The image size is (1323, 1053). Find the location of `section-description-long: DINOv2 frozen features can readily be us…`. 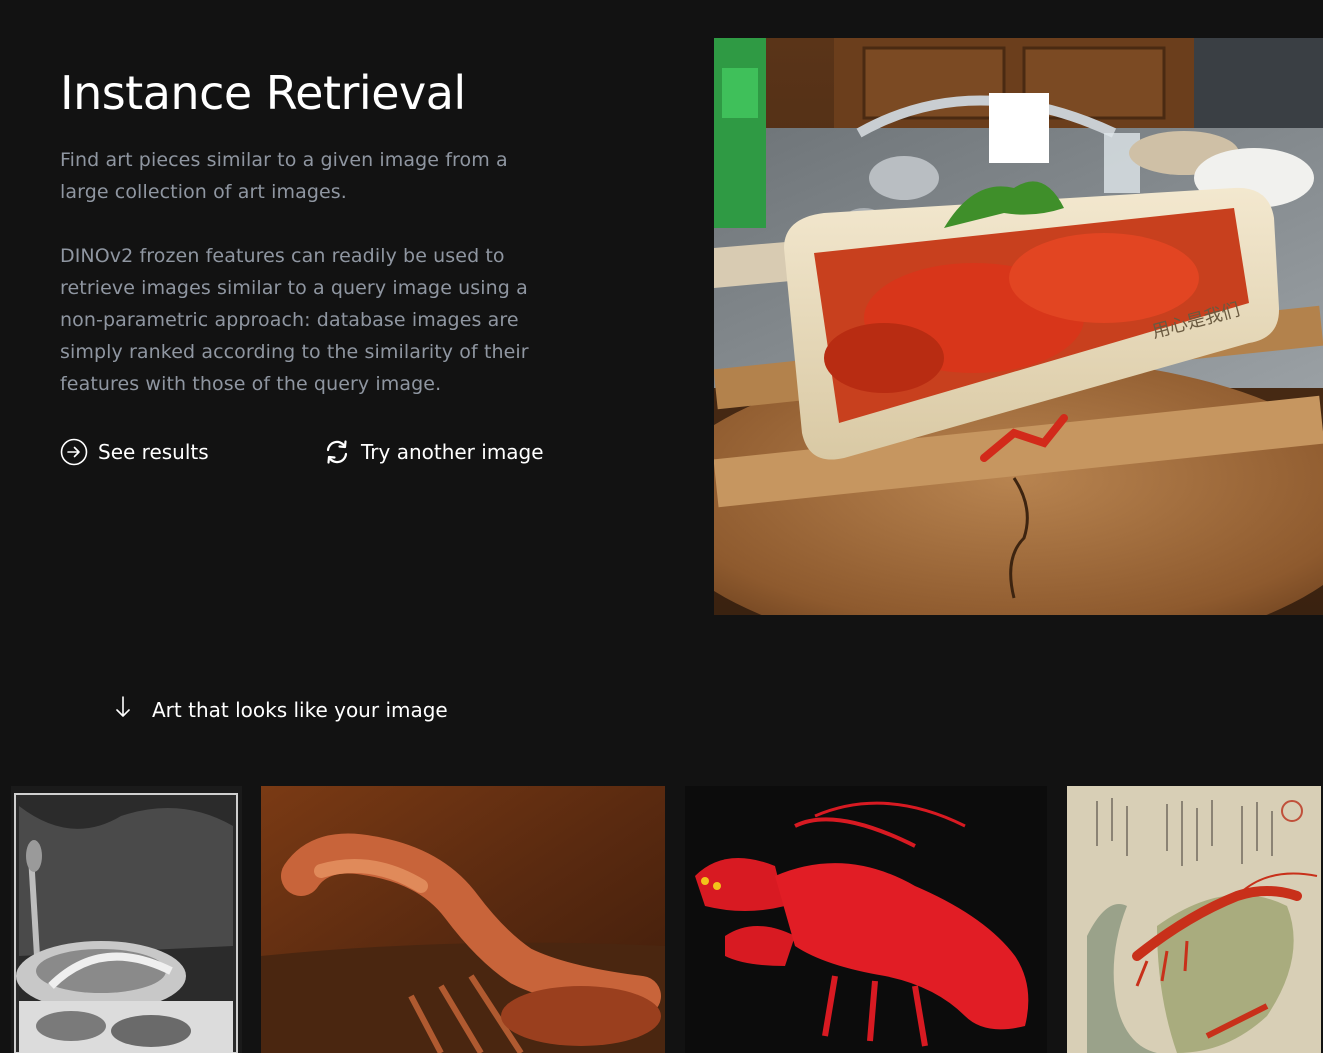

section-description-long: DINOv2 frozen features can readily be us… is located at coordinates (294, 320).